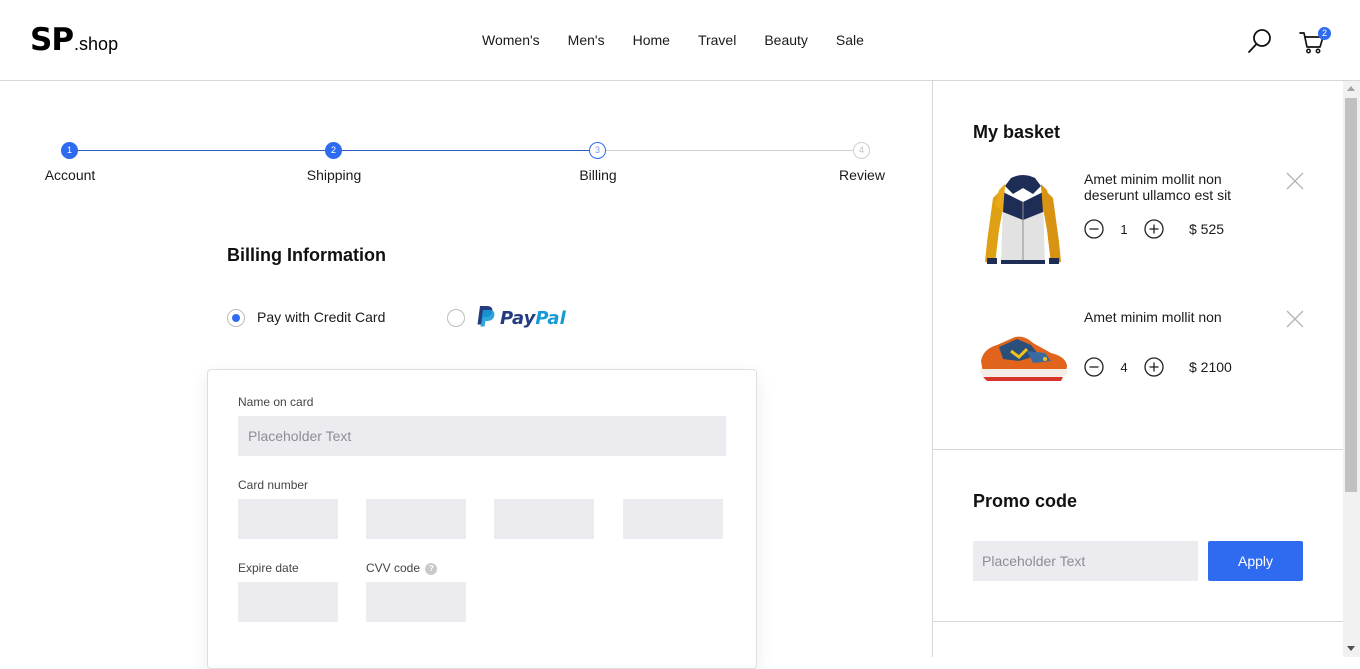  What do you see at coordinates (288, 602) in the screenshot?
I see `expire-date-input` at bounding box center [288, 602].